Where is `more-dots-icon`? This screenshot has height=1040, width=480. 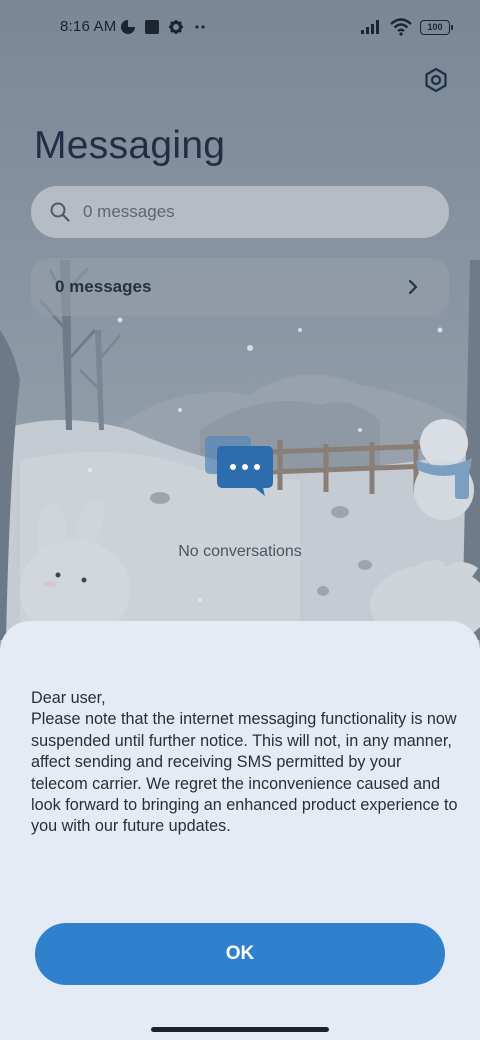 more-dots-icon is located at coordinates (200, 27).